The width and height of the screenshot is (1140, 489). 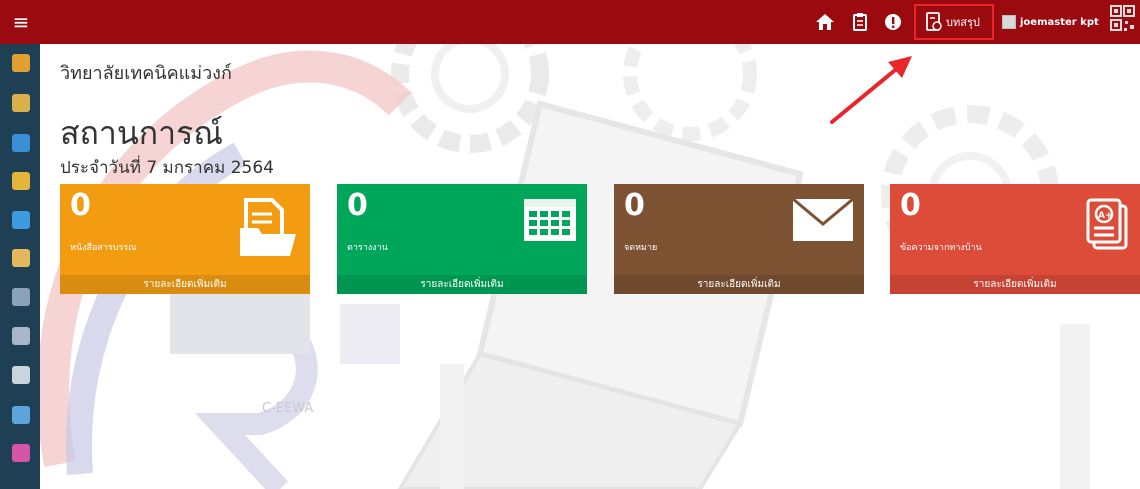 I want to click on summary-button: บทสรุป, so click(x=954, y=22).